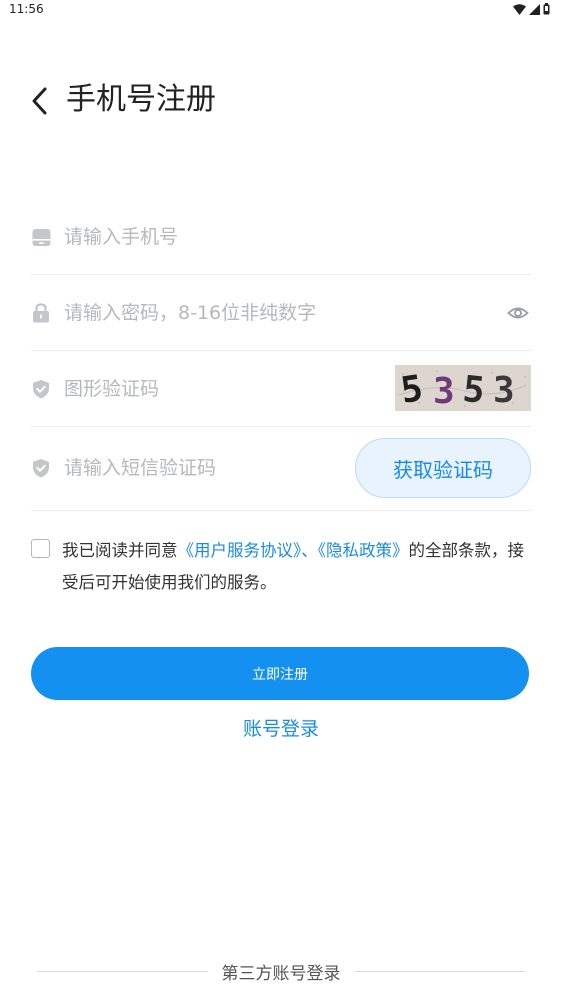  I want to click on divider-line-left, so click(122, 971).